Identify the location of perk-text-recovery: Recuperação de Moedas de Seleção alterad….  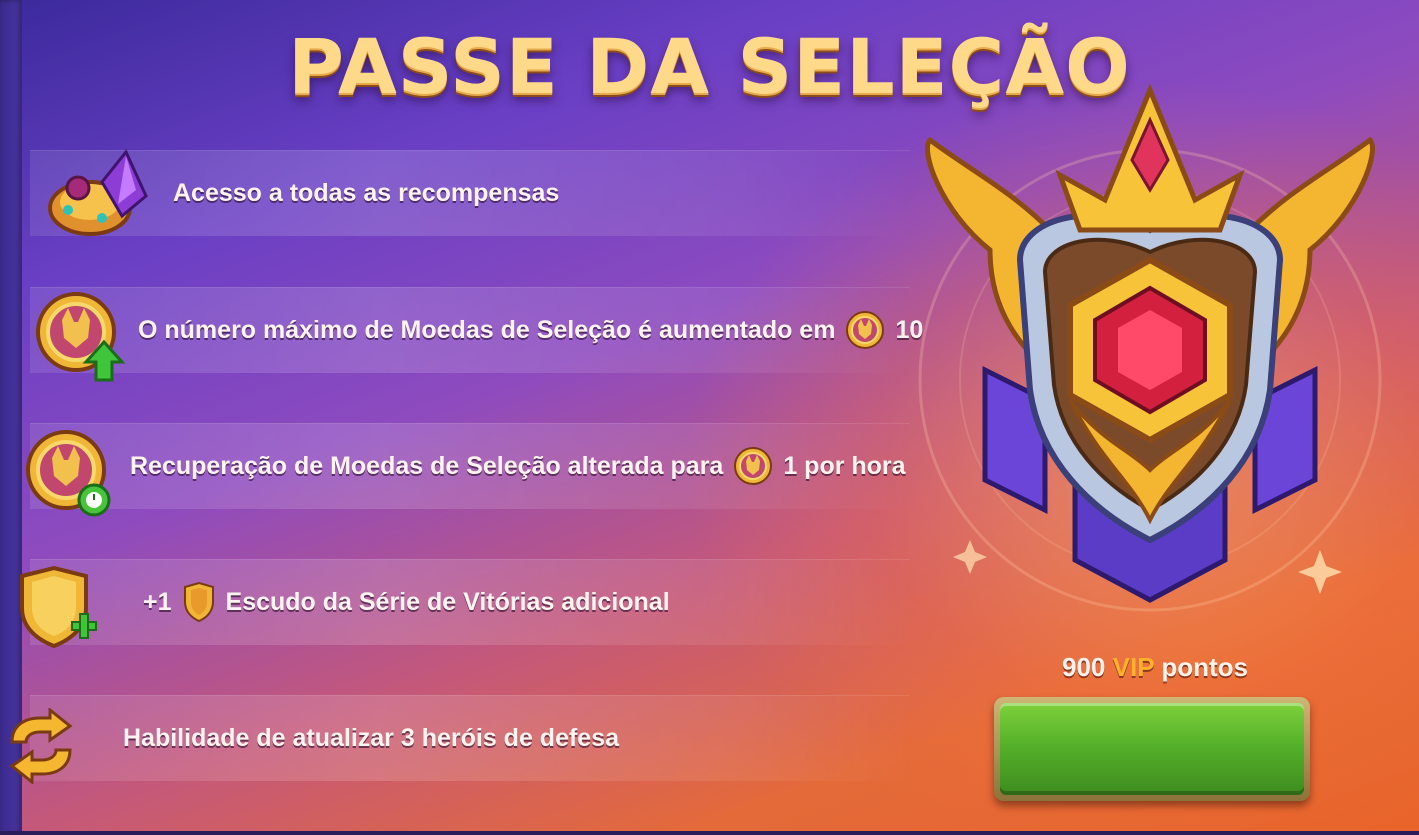
(518, 466).